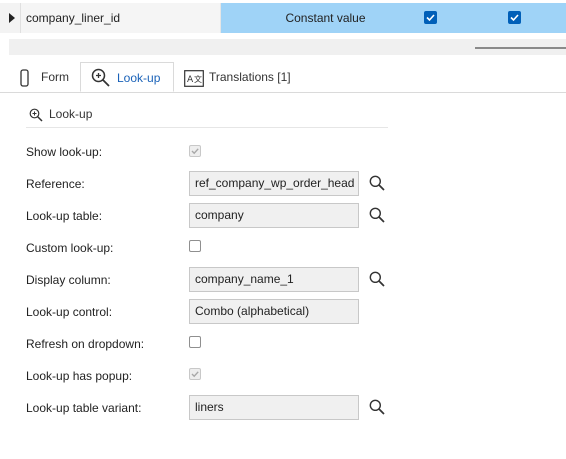 This screenshot has width=566, height=459. I want to click on custom-lookup-checkbox, so click(195, 246).